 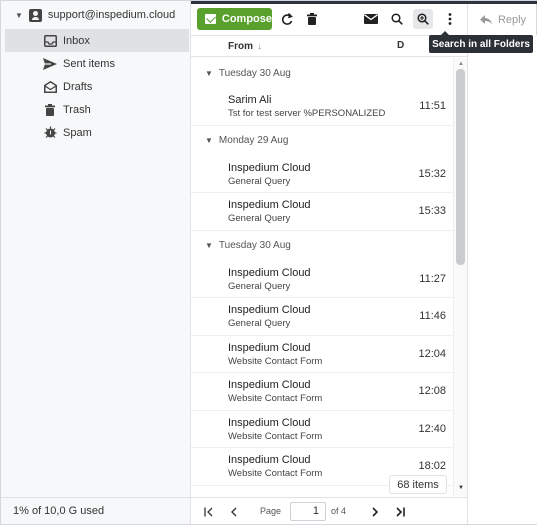 I want to click on message-sender: Sarim Ali, so click(x=250, y=100).